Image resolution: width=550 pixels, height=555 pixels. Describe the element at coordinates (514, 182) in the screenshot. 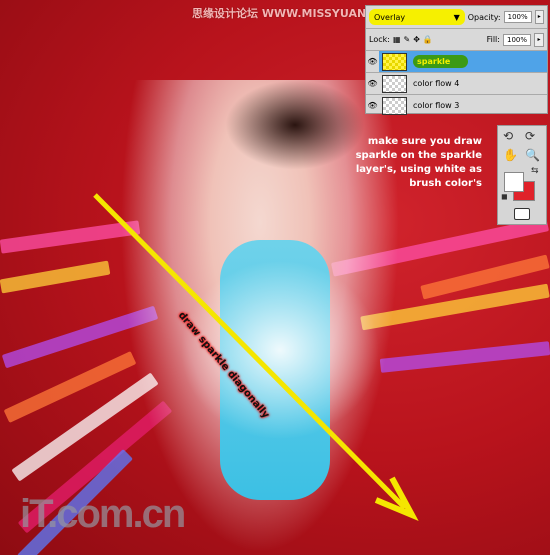

I see `foreground-color-swatch` at that location.